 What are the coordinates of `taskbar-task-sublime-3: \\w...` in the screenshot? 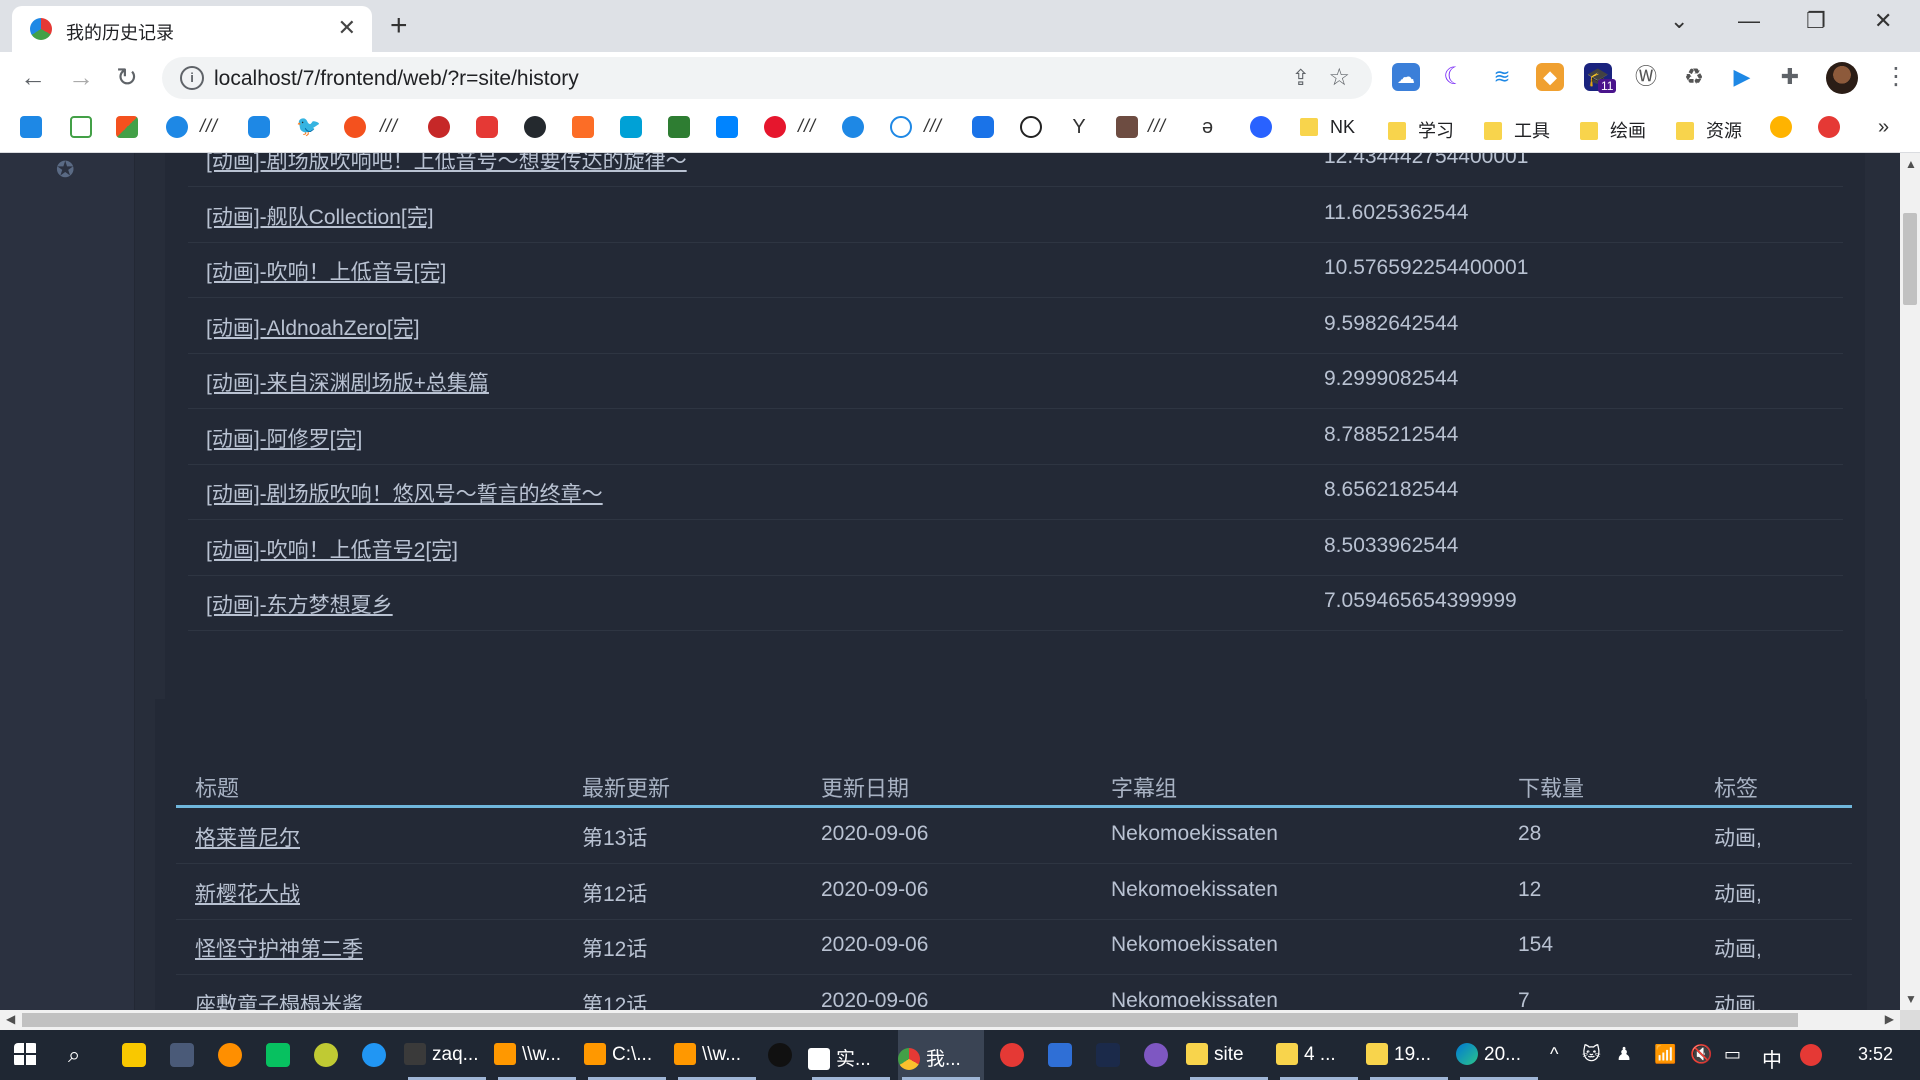 It's located at (717, 1055).